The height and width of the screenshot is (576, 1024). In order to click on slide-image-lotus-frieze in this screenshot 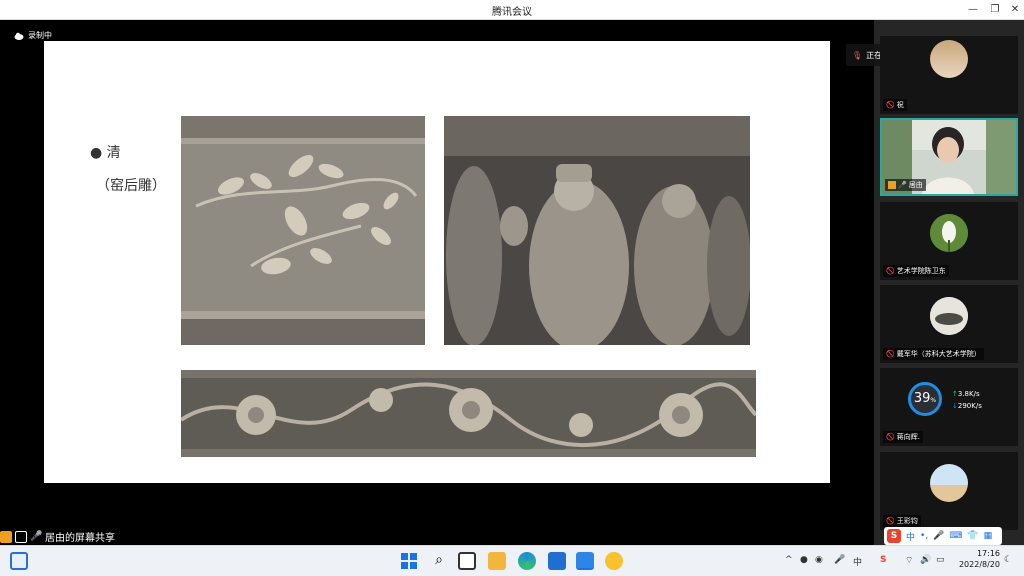, I will do `click(468, 413)`.